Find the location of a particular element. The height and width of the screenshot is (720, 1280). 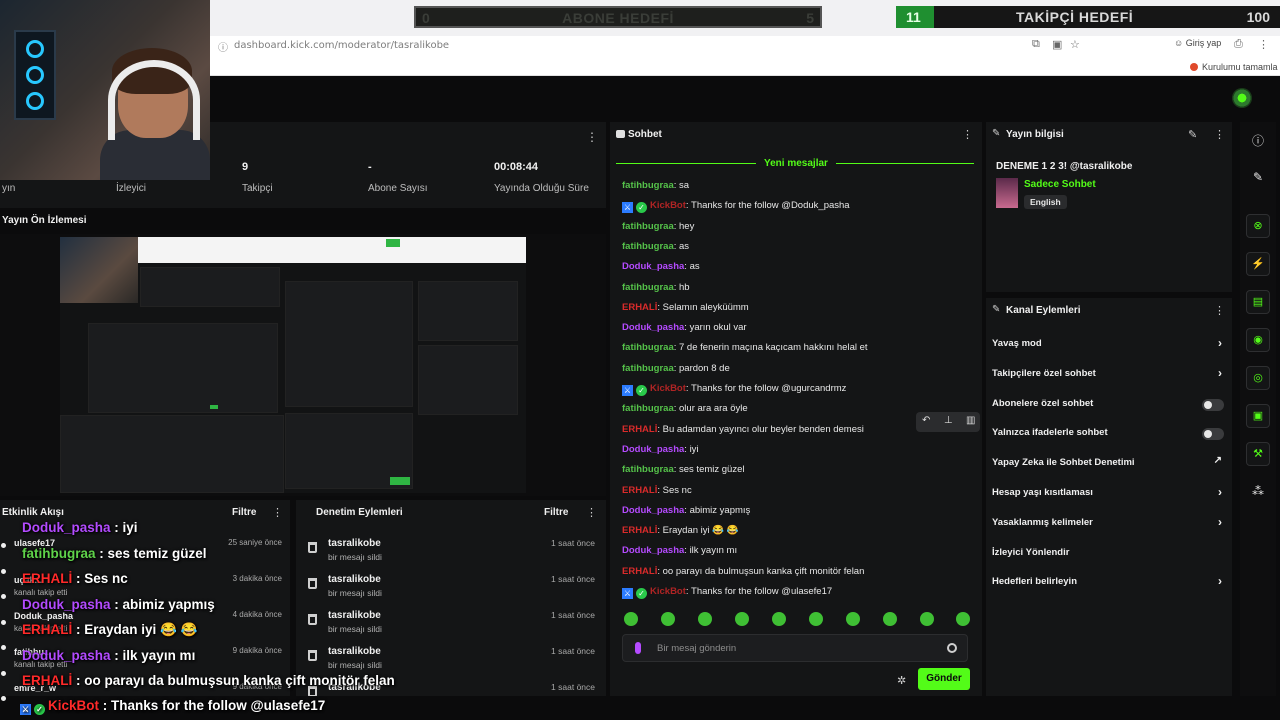

moderation-filter-button: Filtre is located at coordinates (556, 512).